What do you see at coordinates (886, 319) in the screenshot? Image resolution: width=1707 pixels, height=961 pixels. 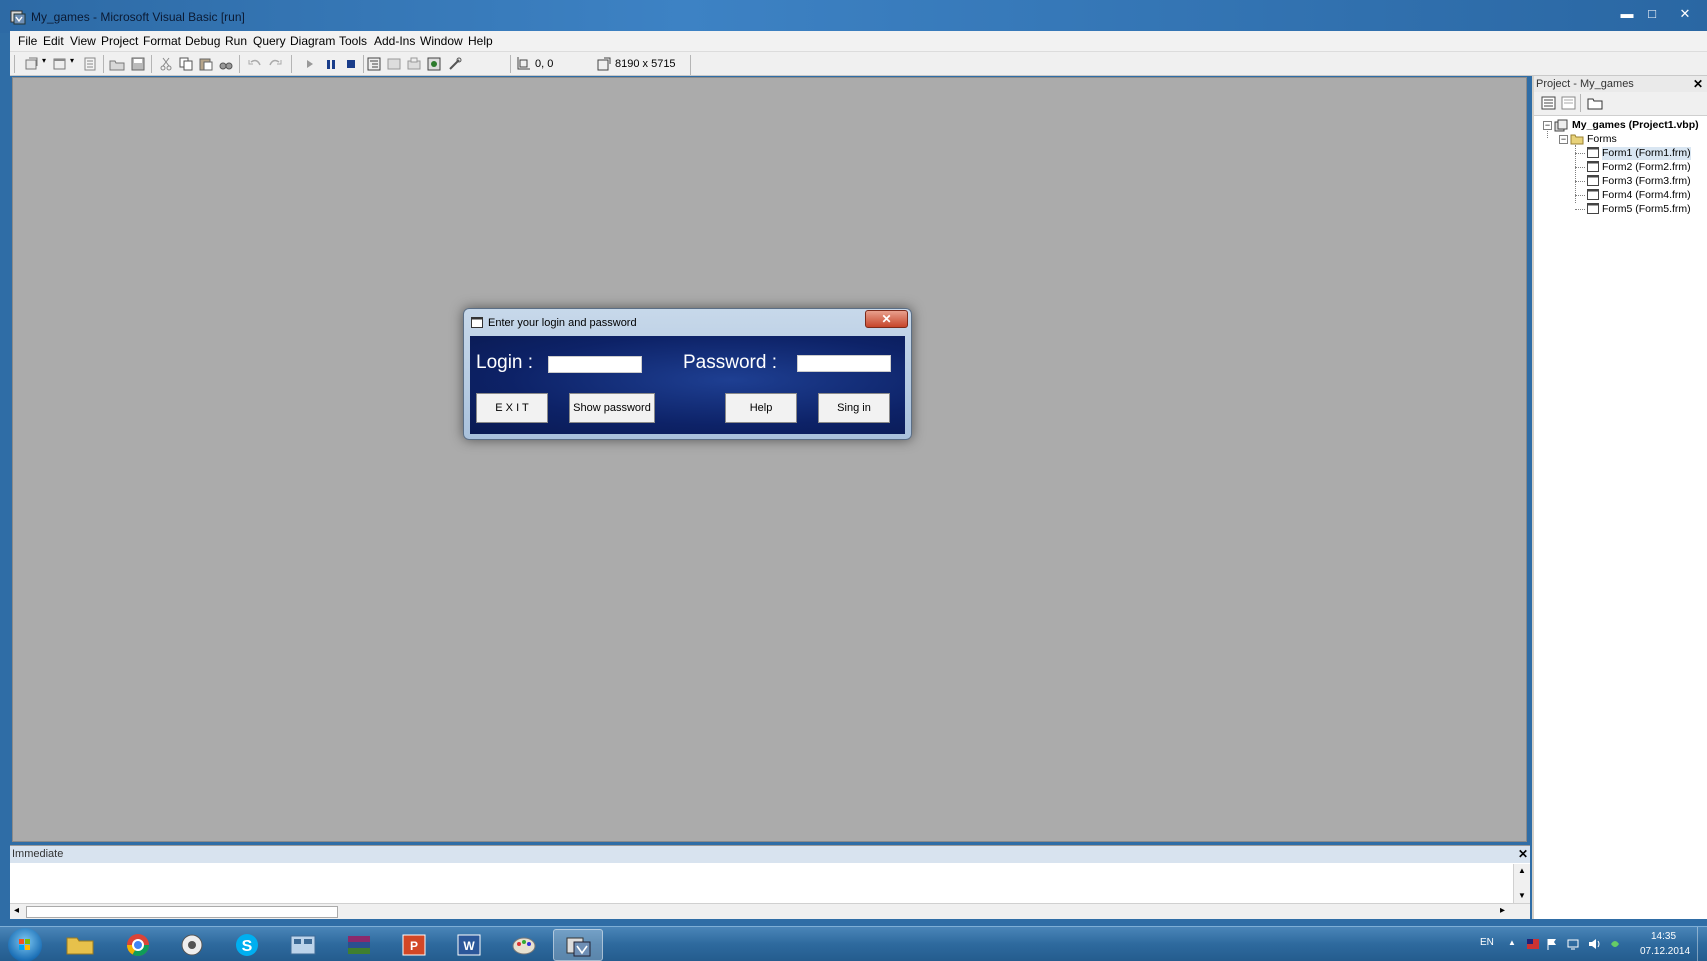 I see `dialog-close-button: ✕` at bounding box center [886, 319].